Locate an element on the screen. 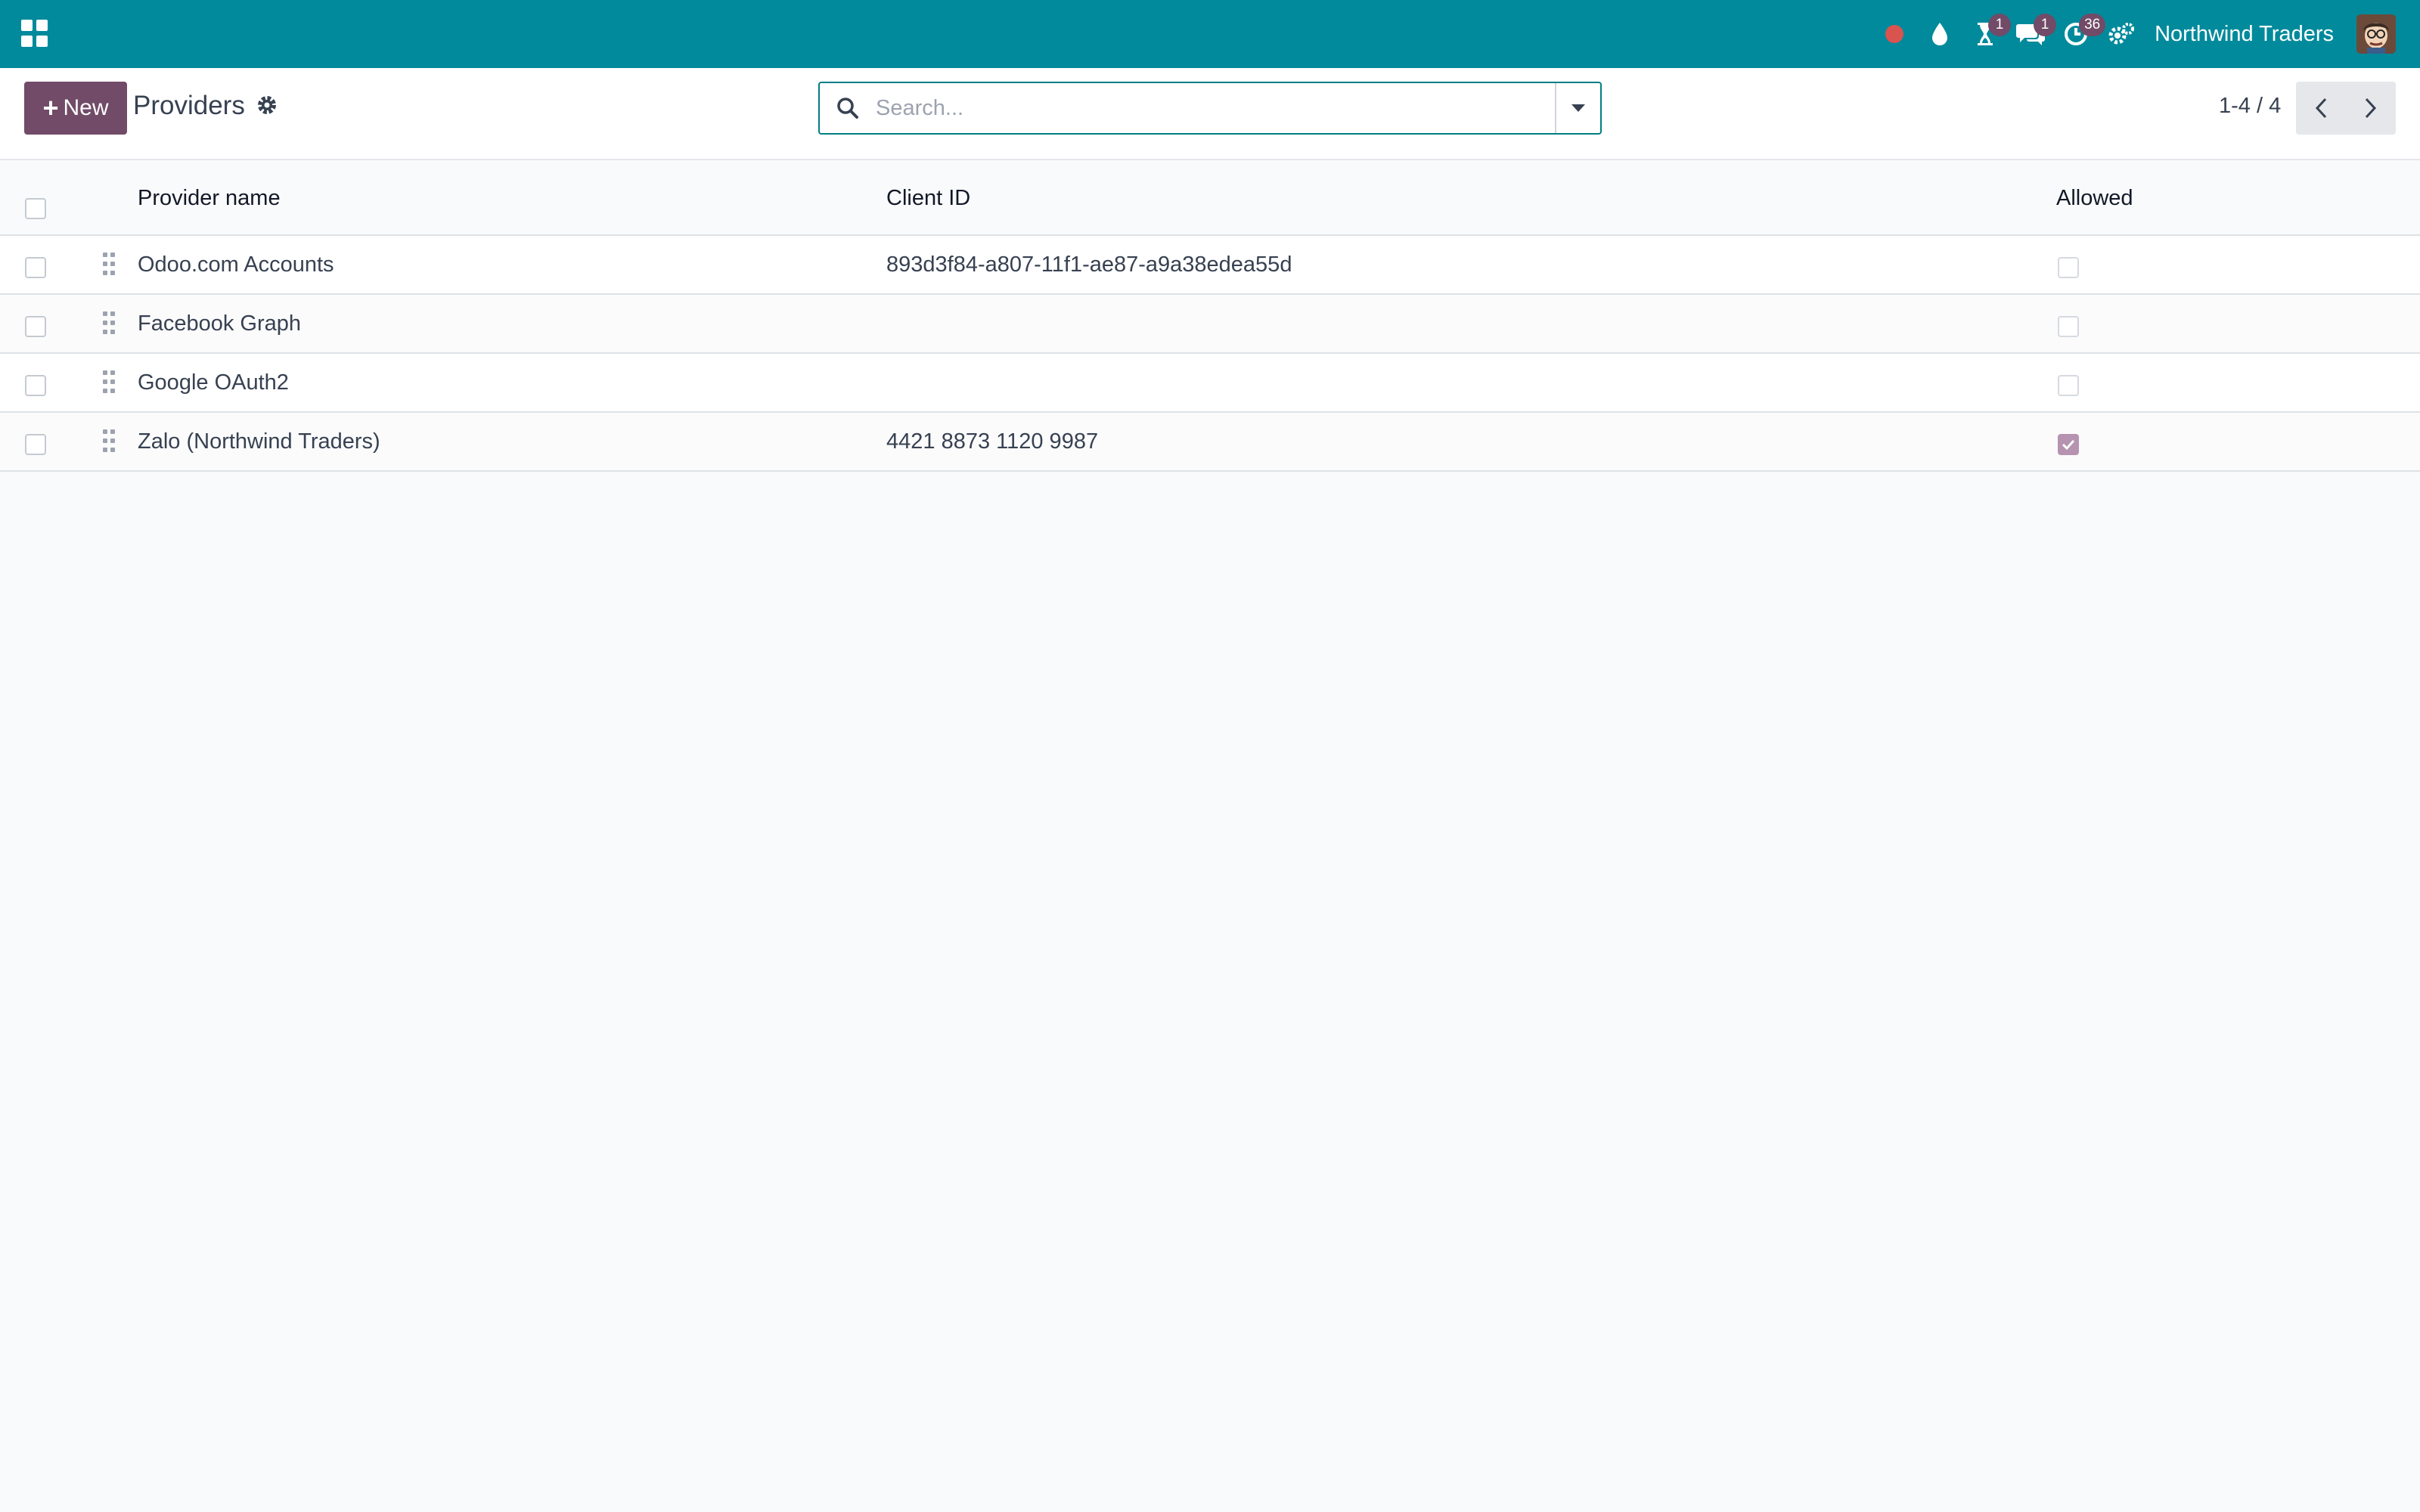 Image resolution: width=2420 pixels, height=1512 pixels. new-button-label: New is located at coordinates (86, 107).